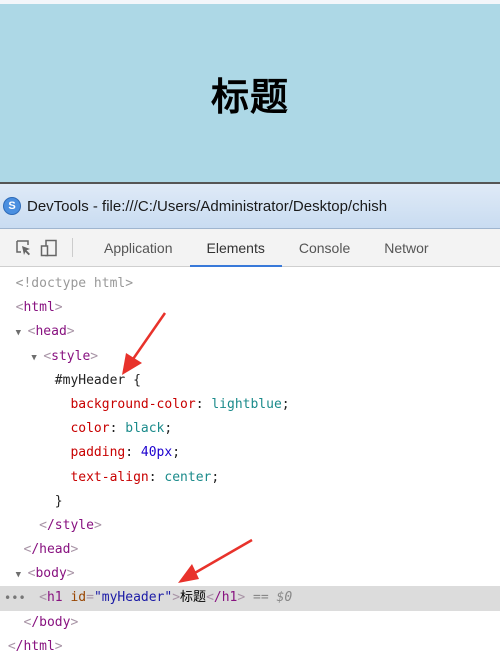  What do you see at coordinates (250, 647) in the screenshot?
I see `tree-row-html-close: </html>` at bounding box center [250, 647].